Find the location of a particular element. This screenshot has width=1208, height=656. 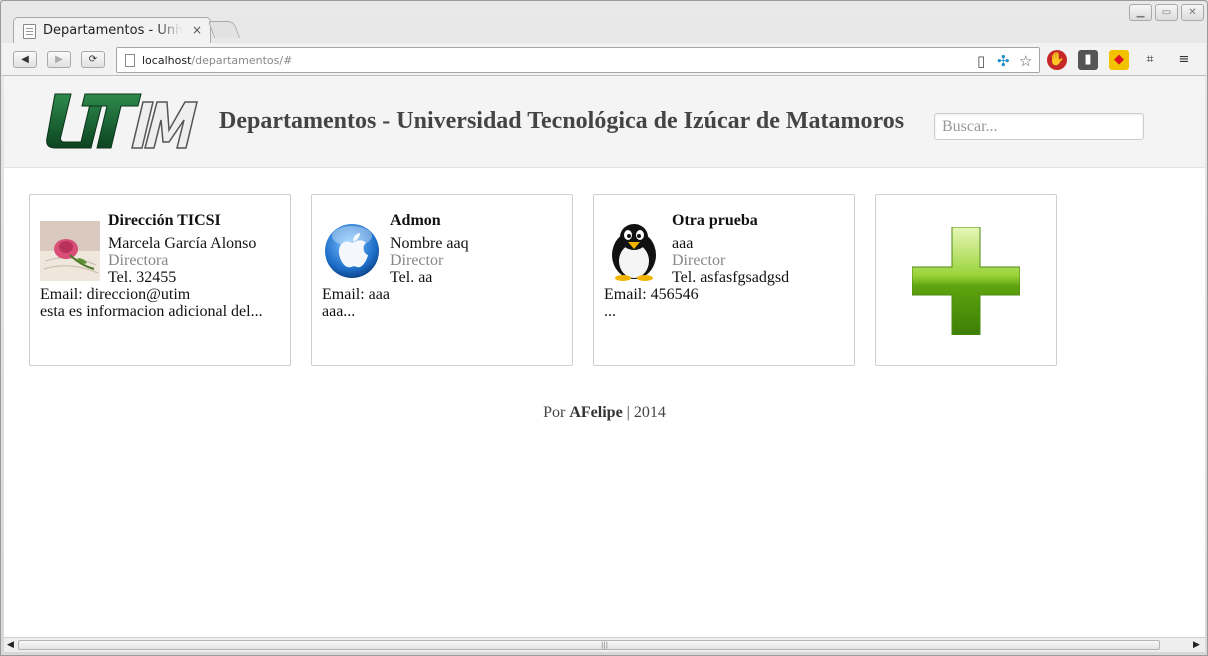

rose-photo-avatar is located at coordinates (70, 251).